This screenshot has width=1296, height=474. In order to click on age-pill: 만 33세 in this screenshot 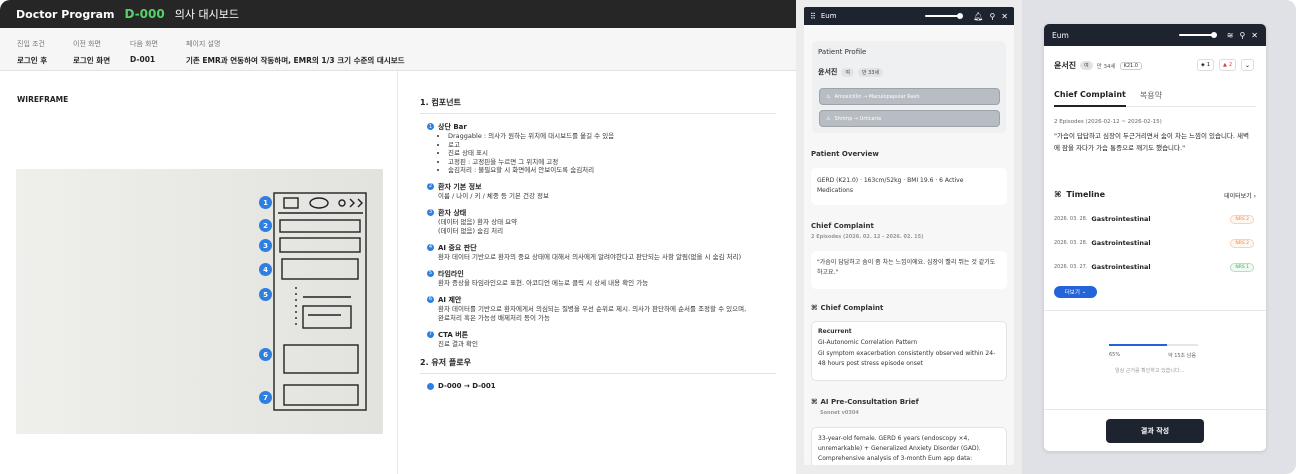, I will do `click(870, 72)`.